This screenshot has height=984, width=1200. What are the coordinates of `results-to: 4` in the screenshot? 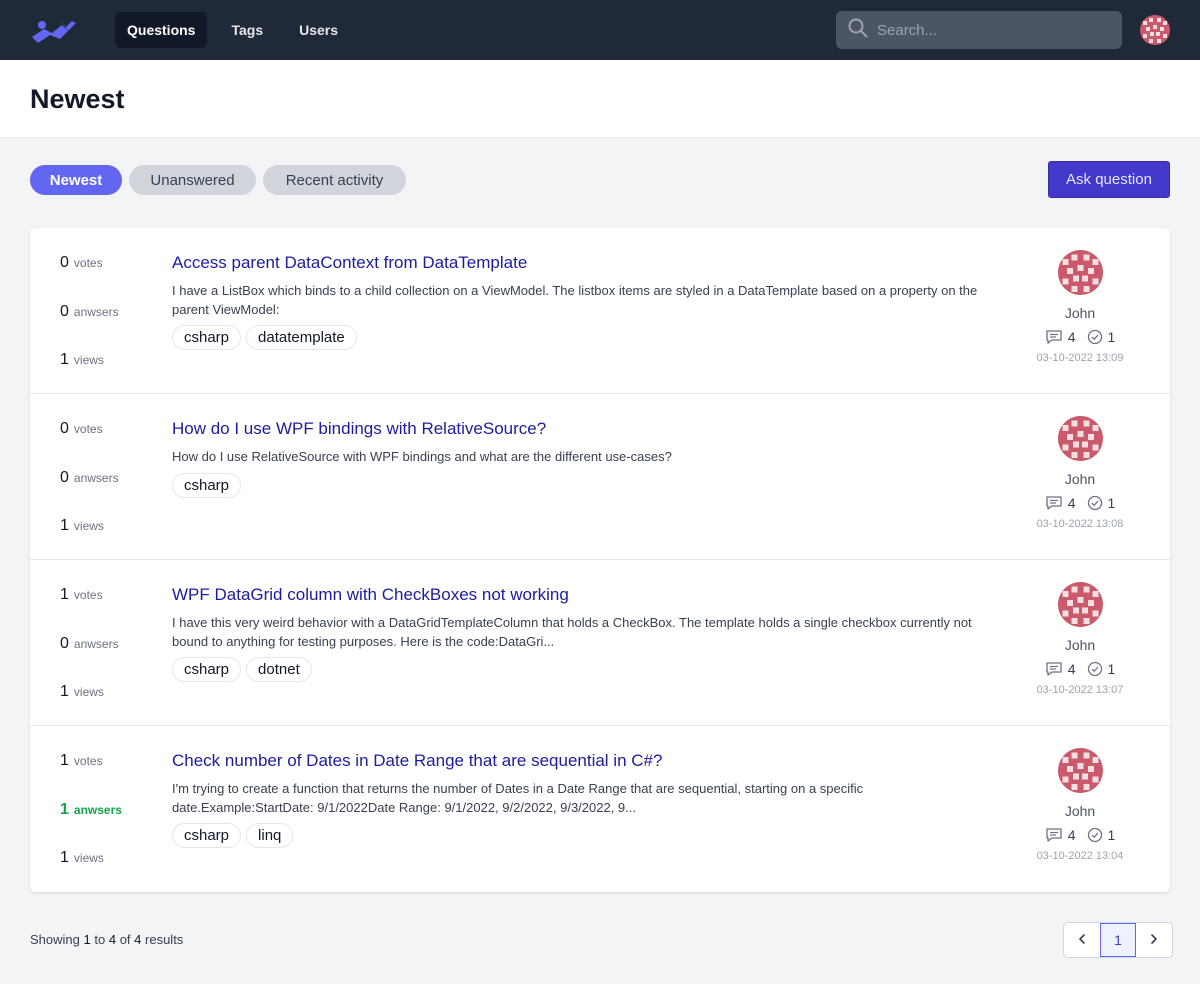 It's located at (112, 939).